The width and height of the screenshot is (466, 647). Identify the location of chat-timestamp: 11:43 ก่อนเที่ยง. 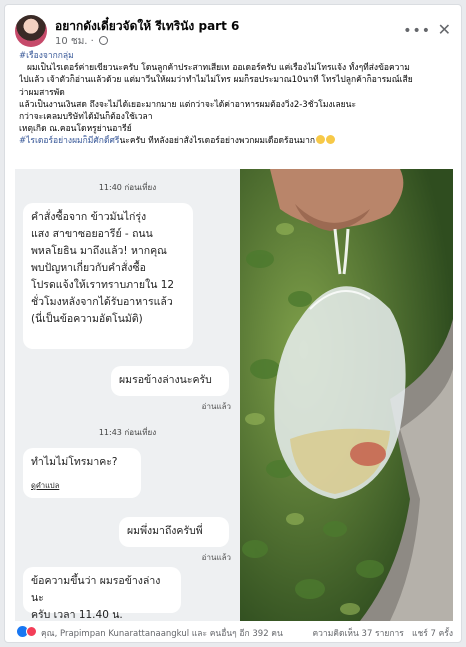
(127, 432).